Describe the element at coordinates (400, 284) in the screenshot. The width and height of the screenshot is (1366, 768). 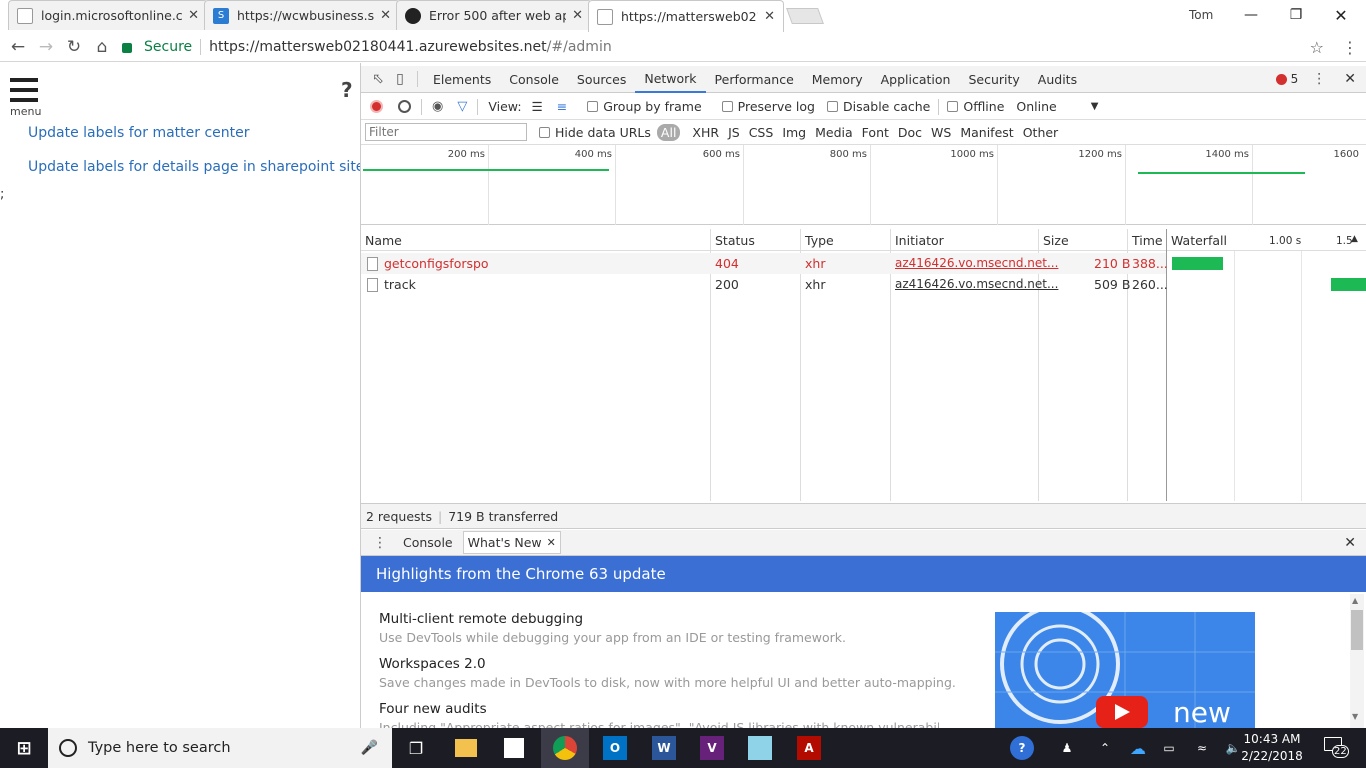
I see `request-name: track` at that location.